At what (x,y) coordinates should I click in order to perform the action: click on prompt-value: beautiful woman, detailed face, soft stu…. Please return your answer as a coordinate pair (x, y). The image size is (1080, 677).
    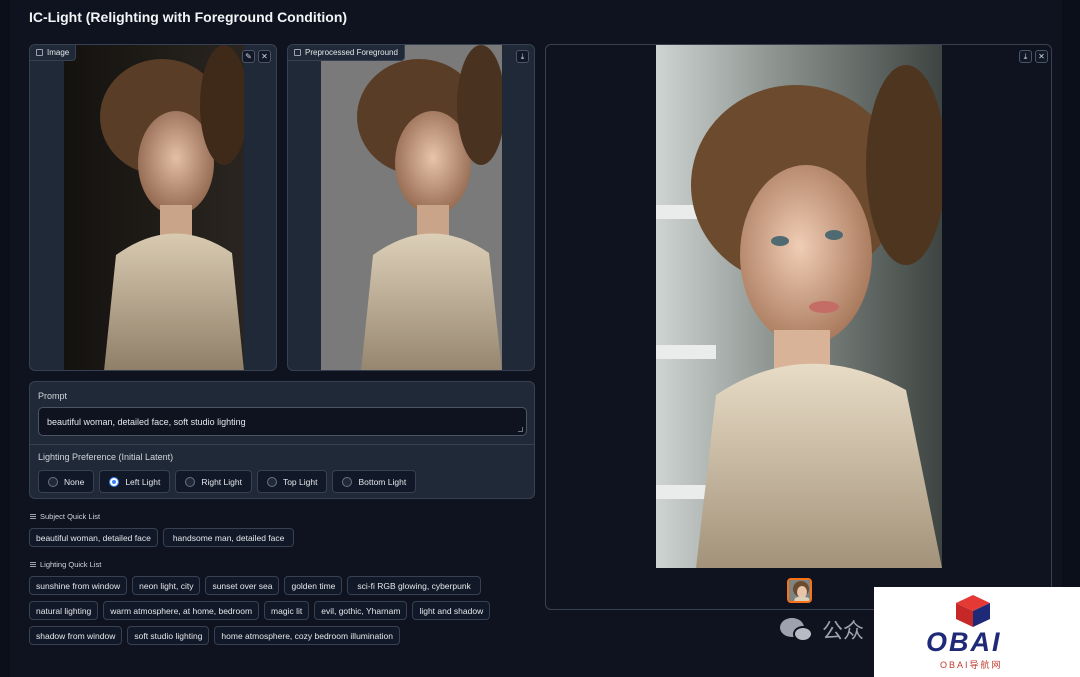
    Looking at the image, I should click on (146, 422).